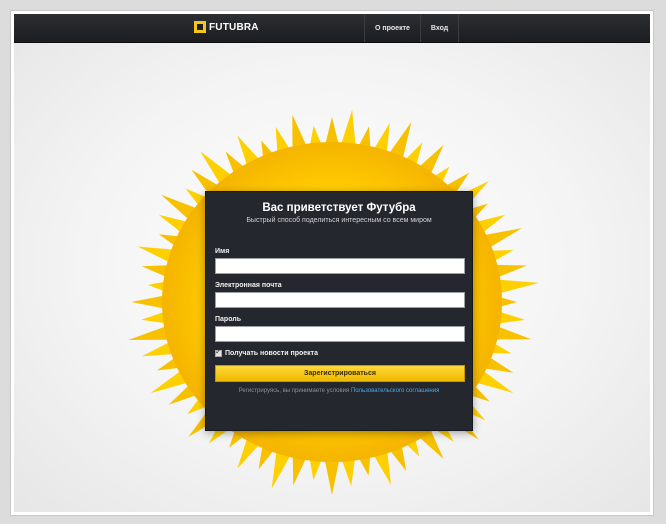 This screenshot has height=524, width=666. Describe the element at coordinates (339, 352) in the screenshot. I see `newsletter-row: Получать новости проекта` at that location.